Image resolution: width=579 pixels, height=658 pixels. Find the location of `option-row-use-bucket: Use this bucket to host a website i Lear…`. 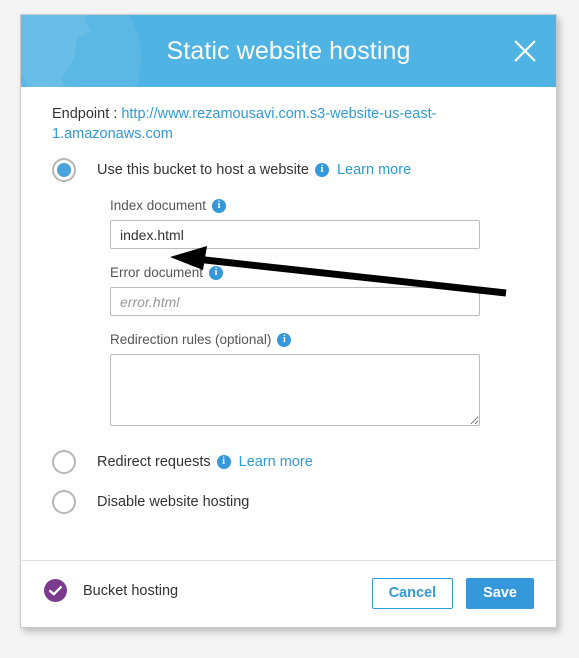

option-row-use-bucket: Use this bucket to host a website i Lear… is located at coordinates (288, 170).